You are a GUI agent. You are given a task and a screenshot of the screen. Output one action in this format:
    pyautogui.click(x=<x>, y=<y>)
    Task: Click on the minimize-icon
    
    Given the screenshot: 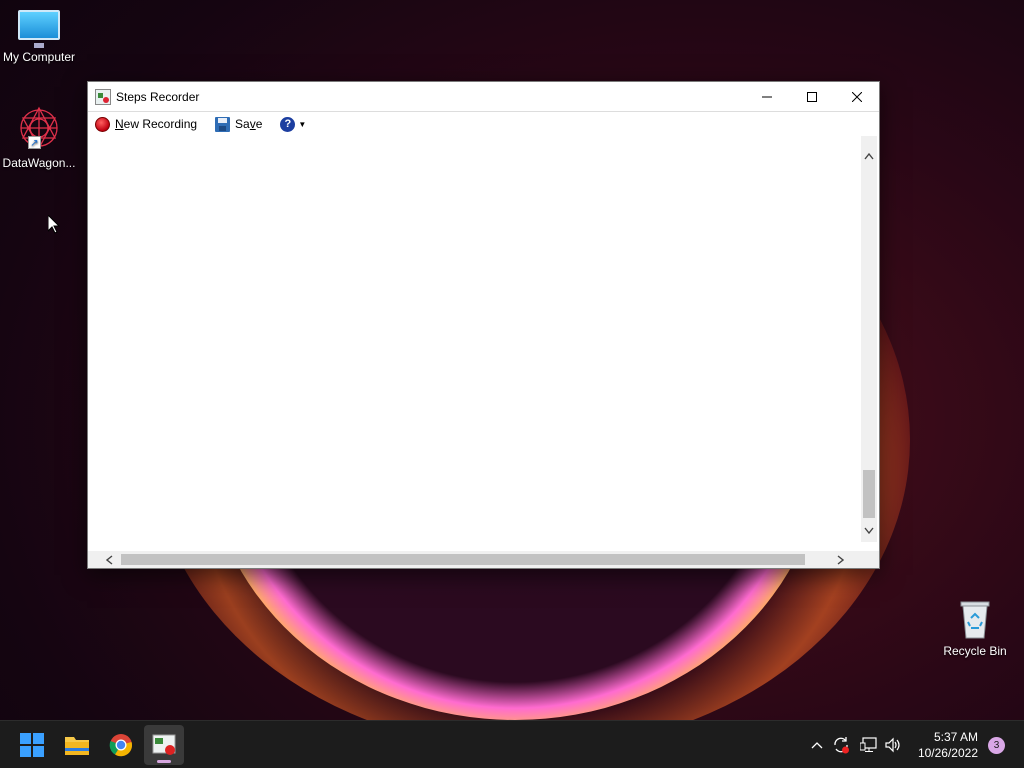 What is the action you would take?
    pyautogui.click(x=766, y=96)
    